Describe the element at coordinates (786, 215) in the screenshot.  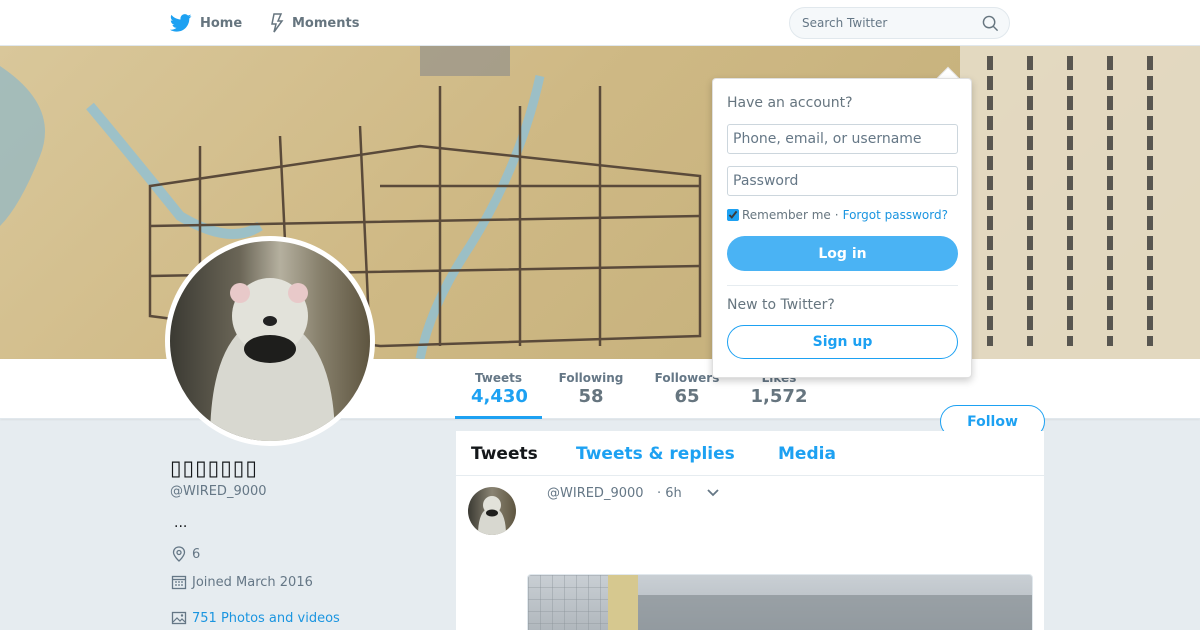
I see `remember-me-label: Remember me` at that location.